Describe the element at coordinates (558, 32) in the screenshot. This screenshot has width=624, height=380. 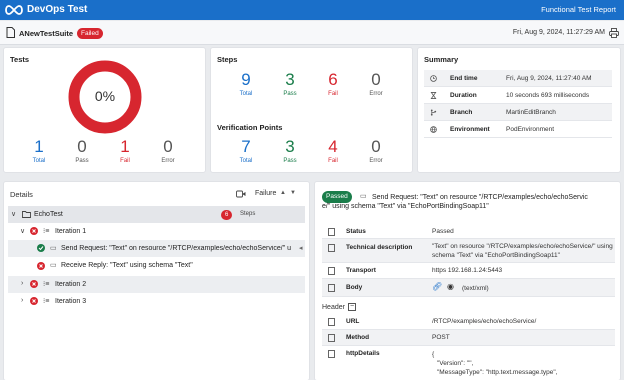
I see `suite-date: Fri, Aug 9, 2024, 11:27:29 AM` at that location.